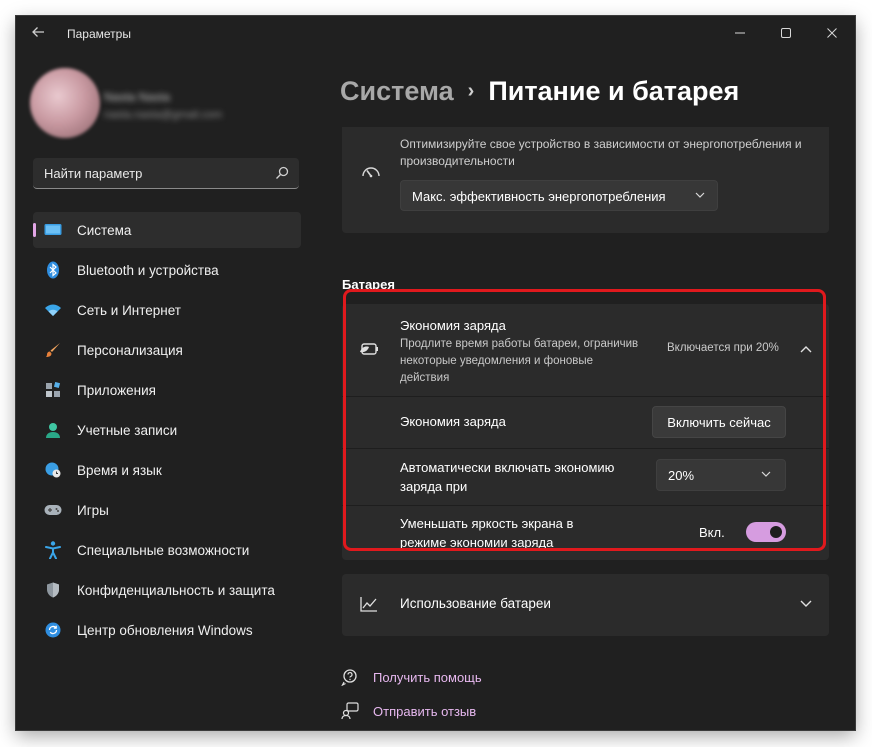 The width and height of the screenshot is (872, 747). Describe the element at coordinates (166, 173) in the screenshot. I see `search-input: Найти параметр` at that location.